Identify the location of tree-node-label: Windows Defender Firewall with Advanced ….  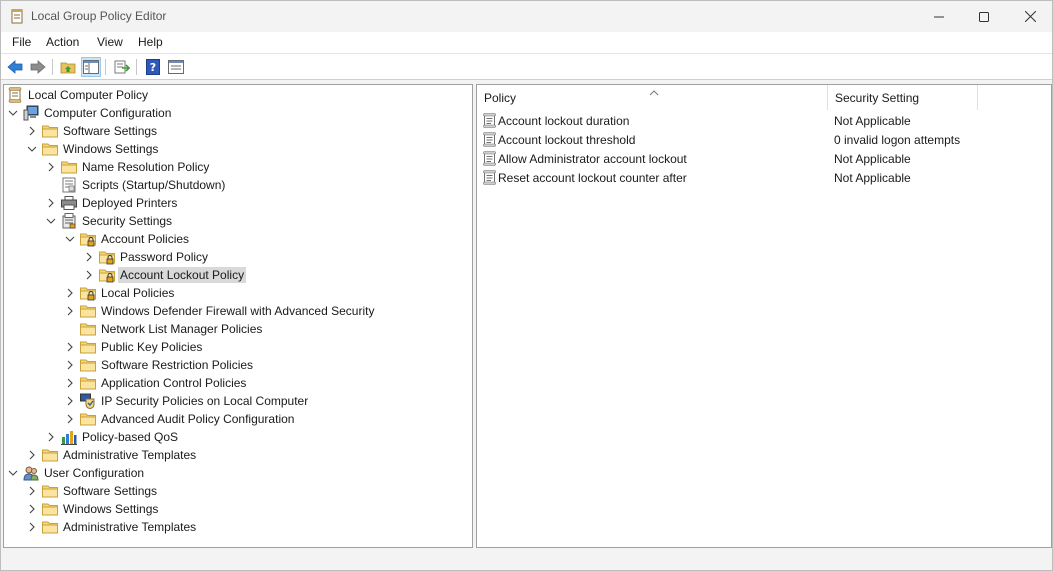
(237, 311).